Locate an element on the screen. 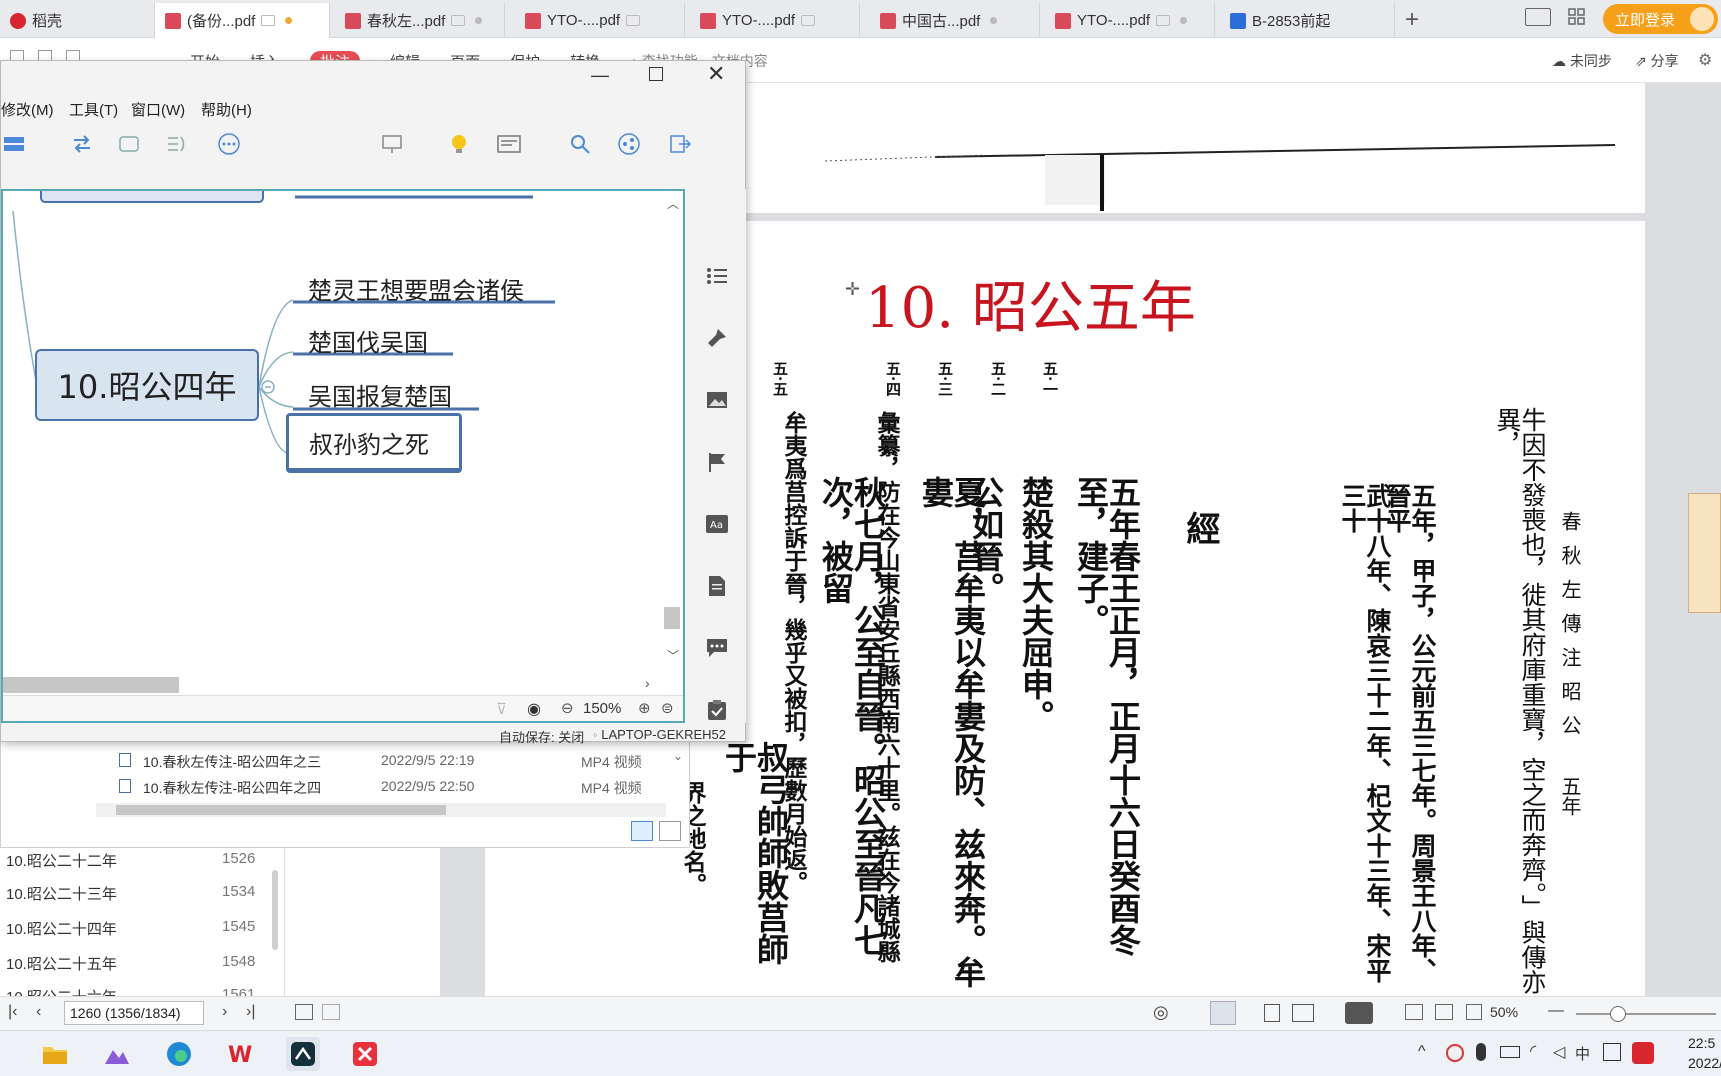 The image size is (1721, 1076). page-number-field: 1260 (1356/1834) is located at coordinates (134, 1013).